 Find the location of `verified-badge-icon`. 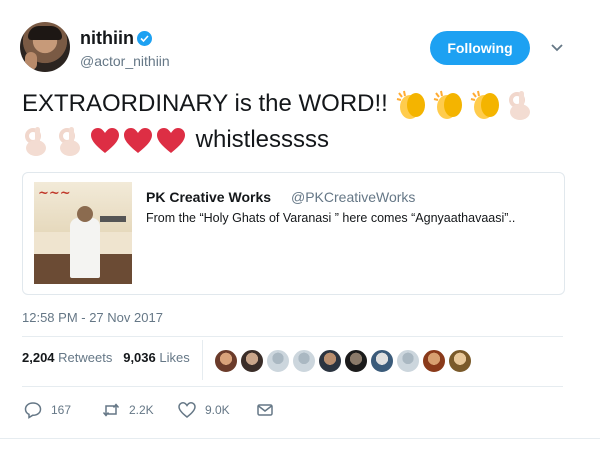

verified-badge-icon is located at coordinates (144, 38).